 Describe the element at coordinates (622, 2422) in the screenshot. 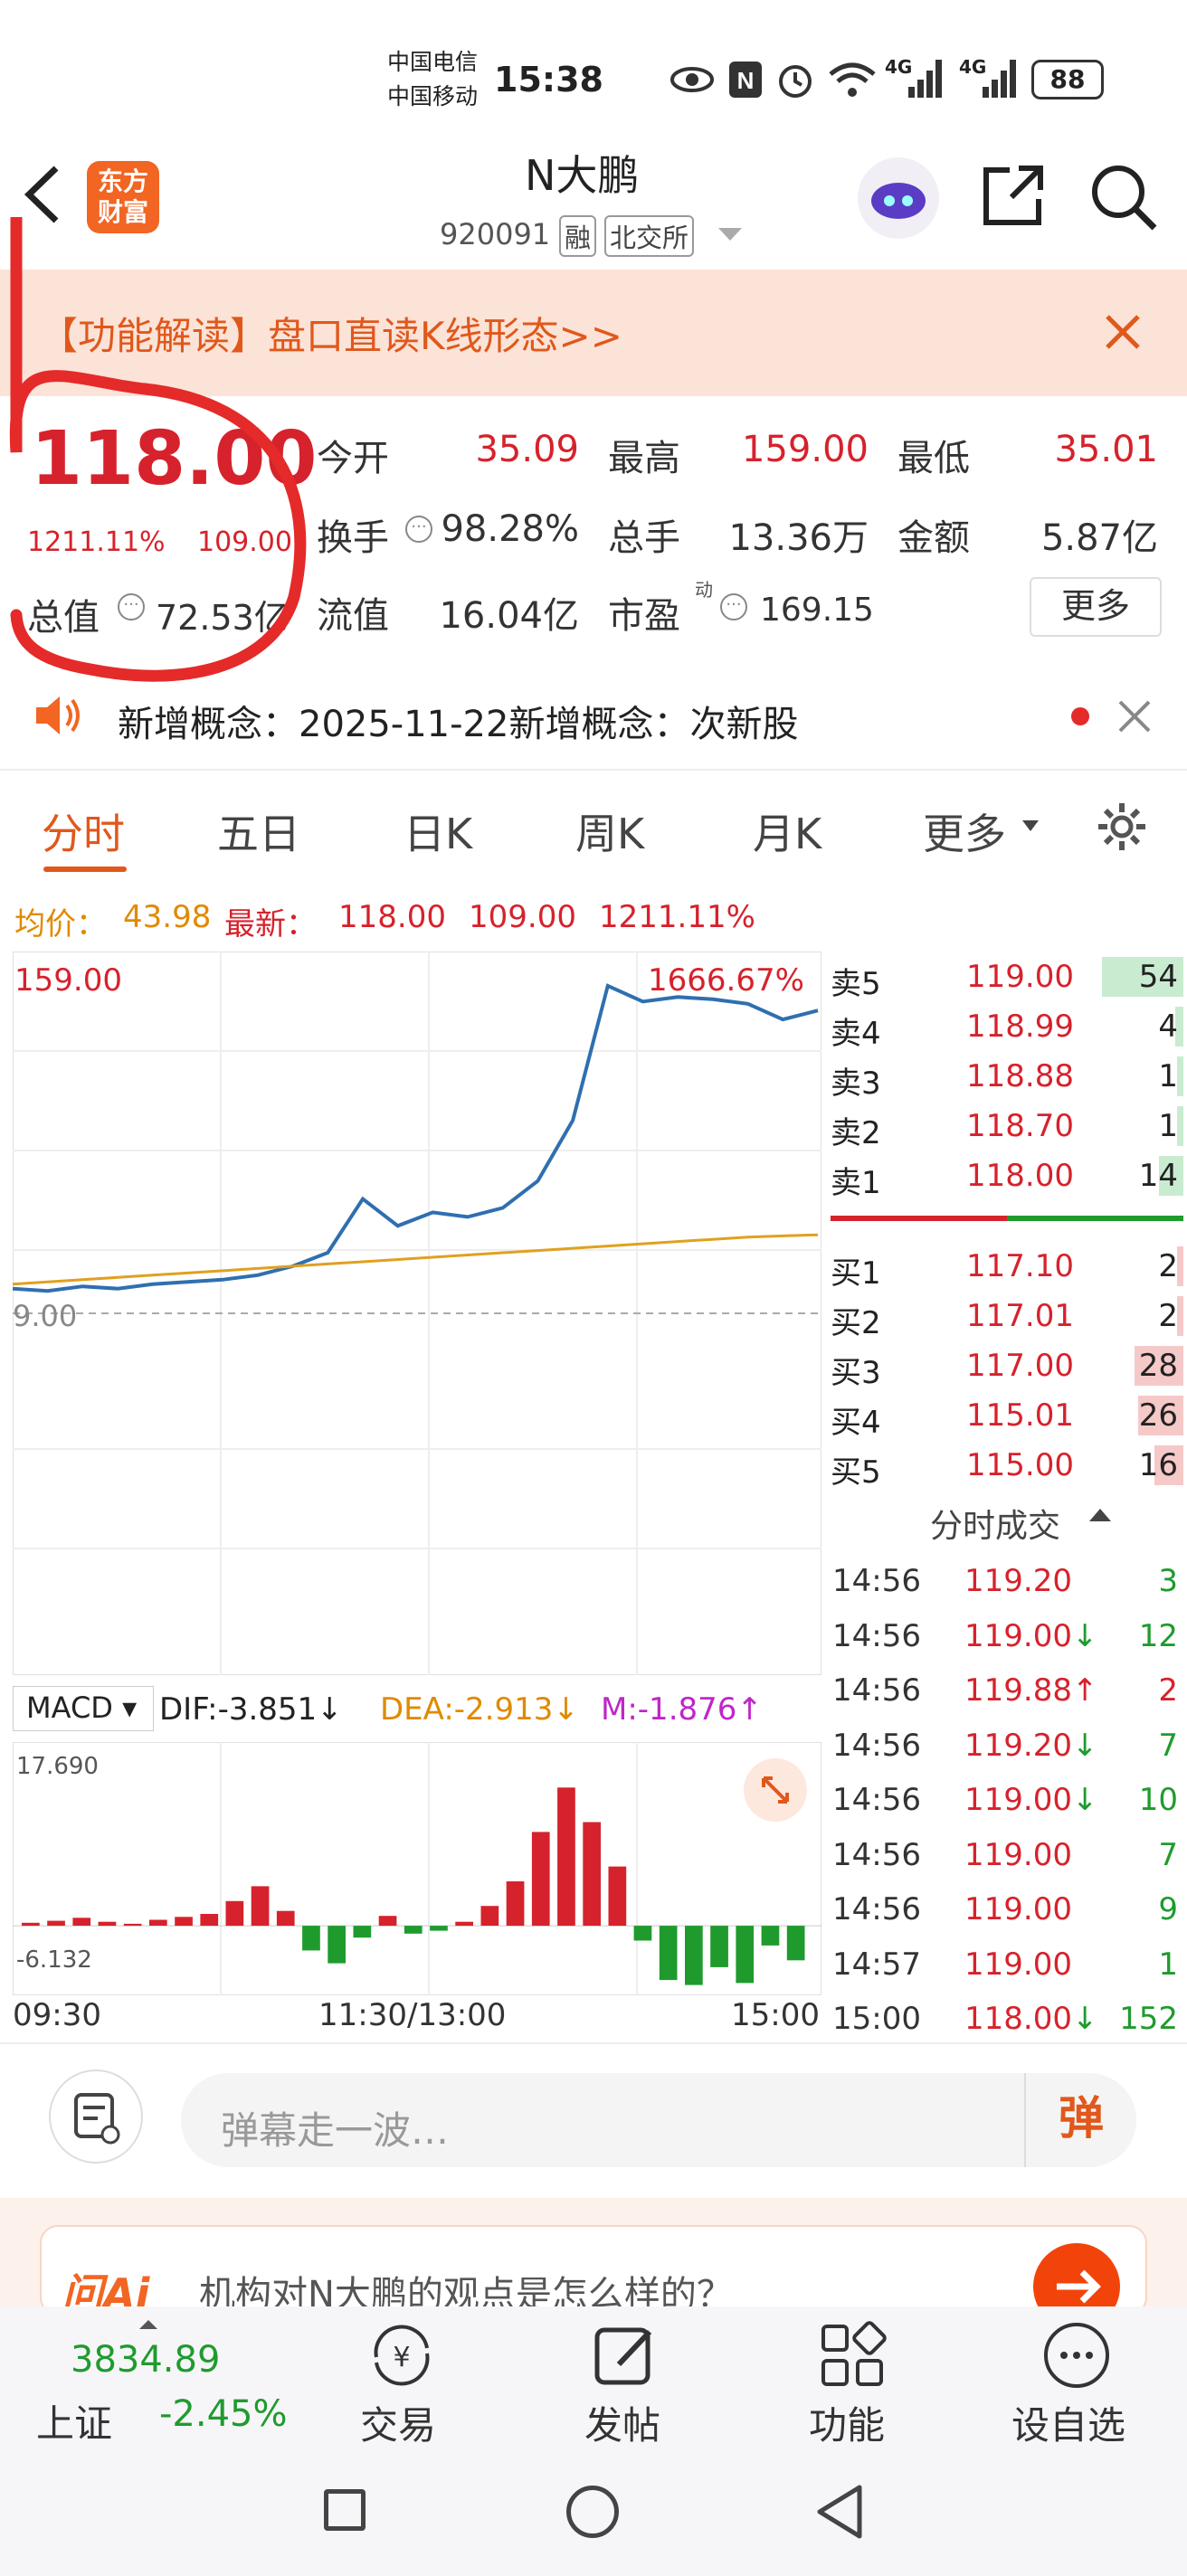

I see `nav-post: 发帖` at that location.